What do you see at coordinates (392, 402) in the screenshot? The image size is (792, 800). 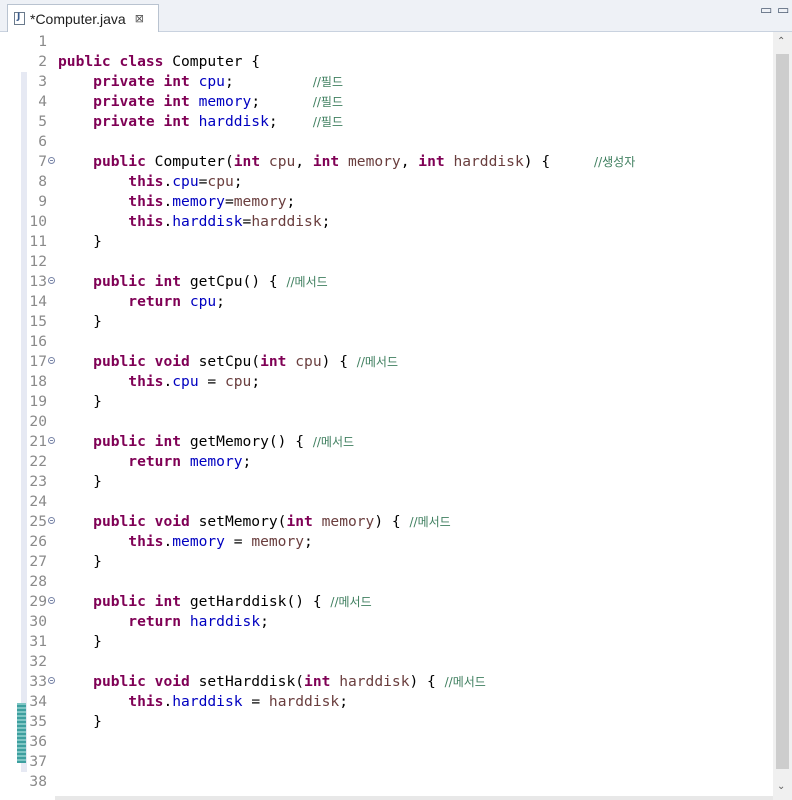 I see `code-line: 19 }` at bounding box center [392, 402].